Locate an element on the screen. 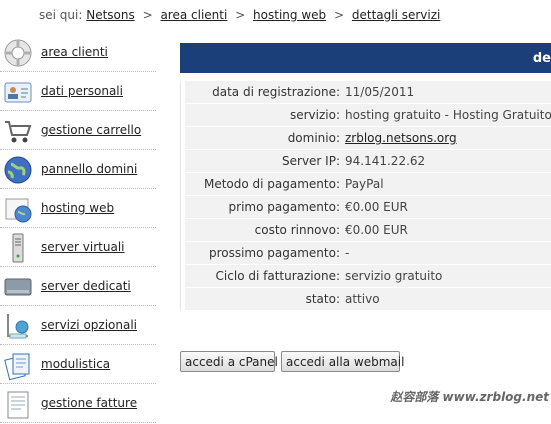 Image resolution: width=551 pixels, height=424 pixels. sidebar-item-area-clienti: area clienti is located at coordinates (78, 53).